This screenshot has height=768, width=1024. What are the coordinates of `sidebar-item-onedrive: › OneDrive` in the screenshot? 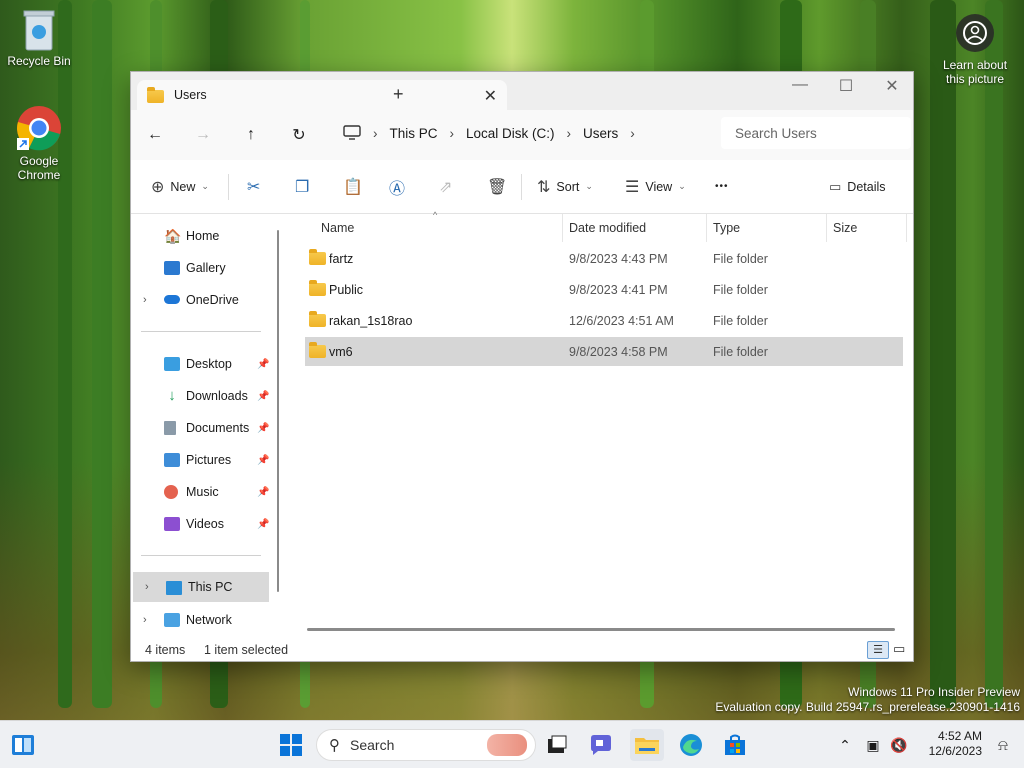 It's located at (201, 300).